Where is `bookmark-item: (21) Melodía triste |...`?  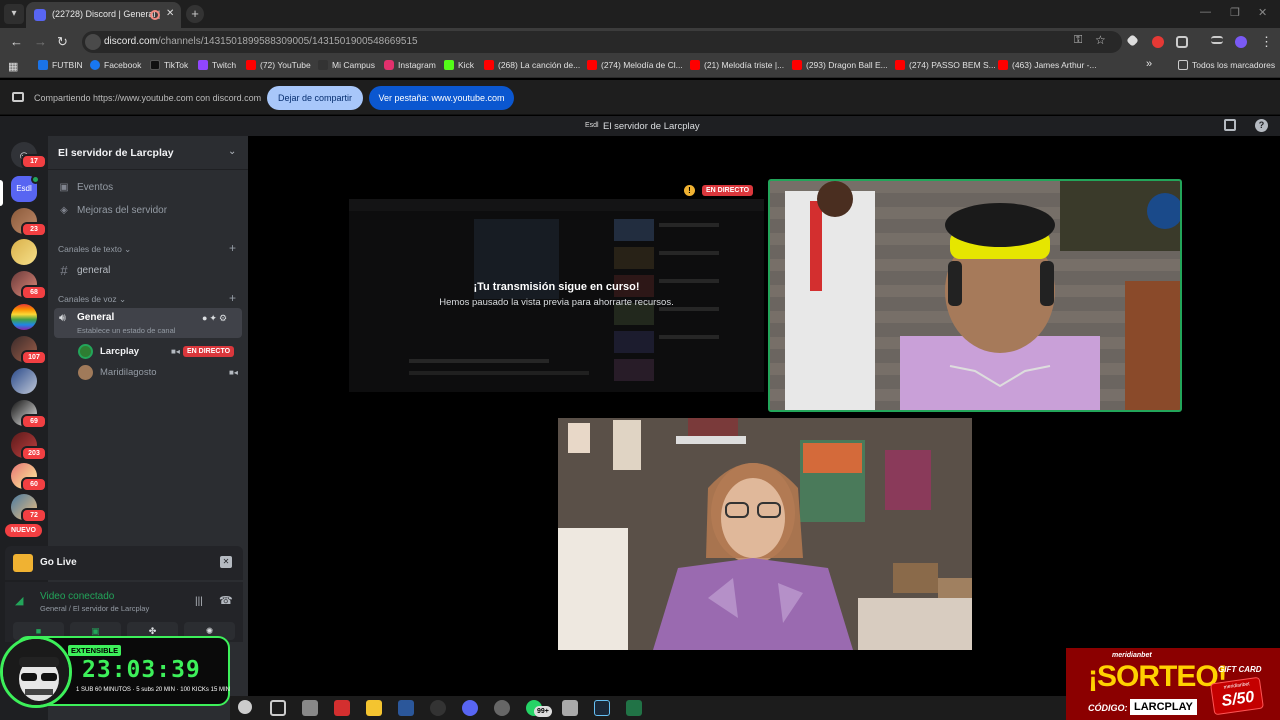 bookmark-item: (21) Melodía triste |... is located at coordinates (737, 65).